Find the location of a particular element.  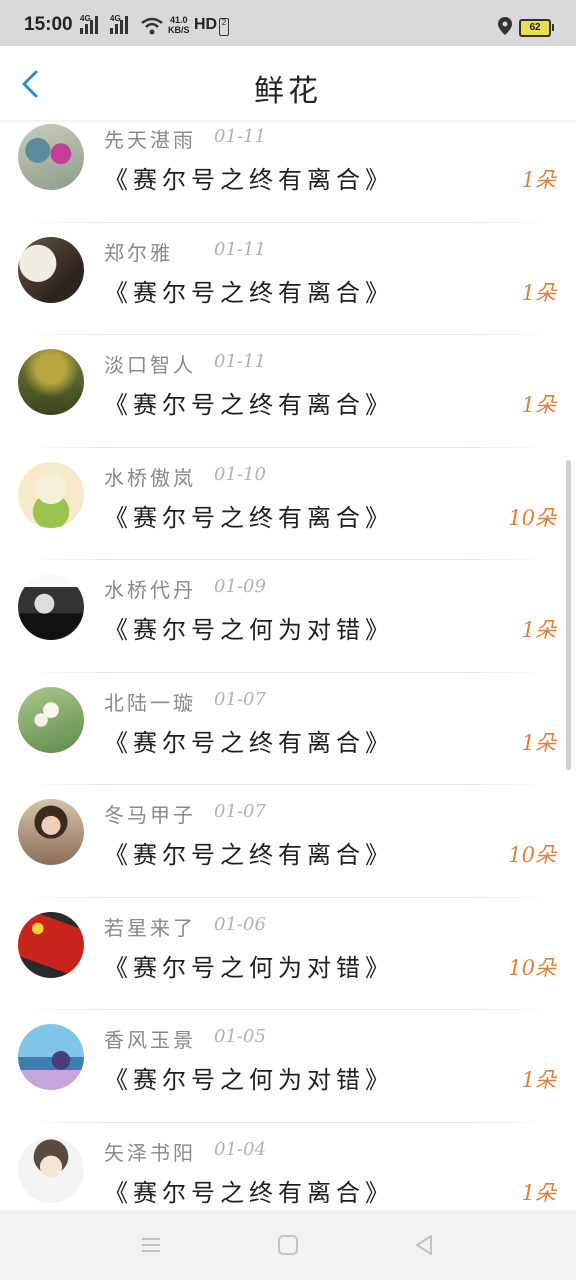

battery-icon: 62 is located at coordinates (536, 28).